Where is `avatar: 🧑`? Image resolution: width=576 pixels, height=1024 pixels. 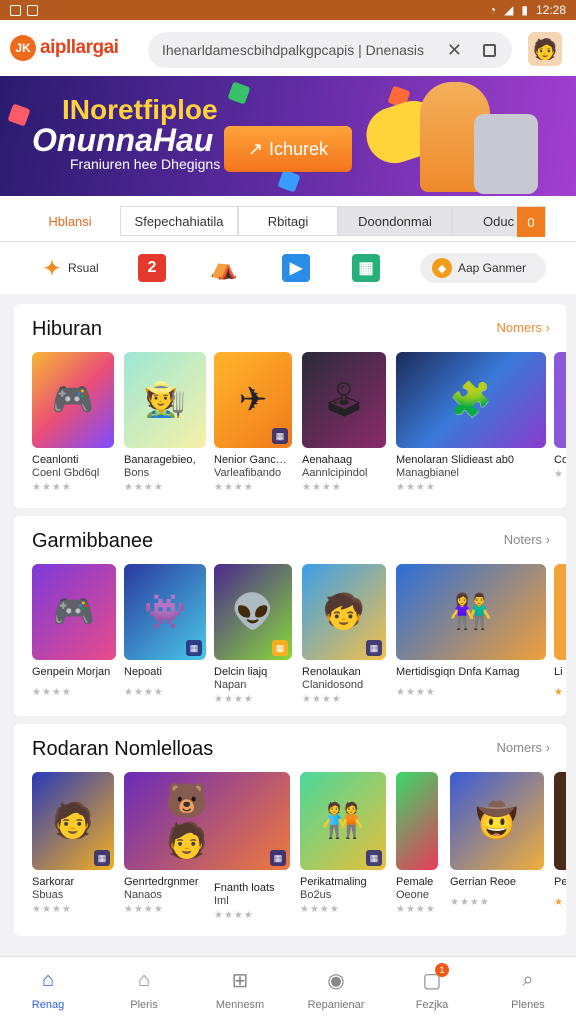 avatar: 🧑 is located at coordinates (545, 49).